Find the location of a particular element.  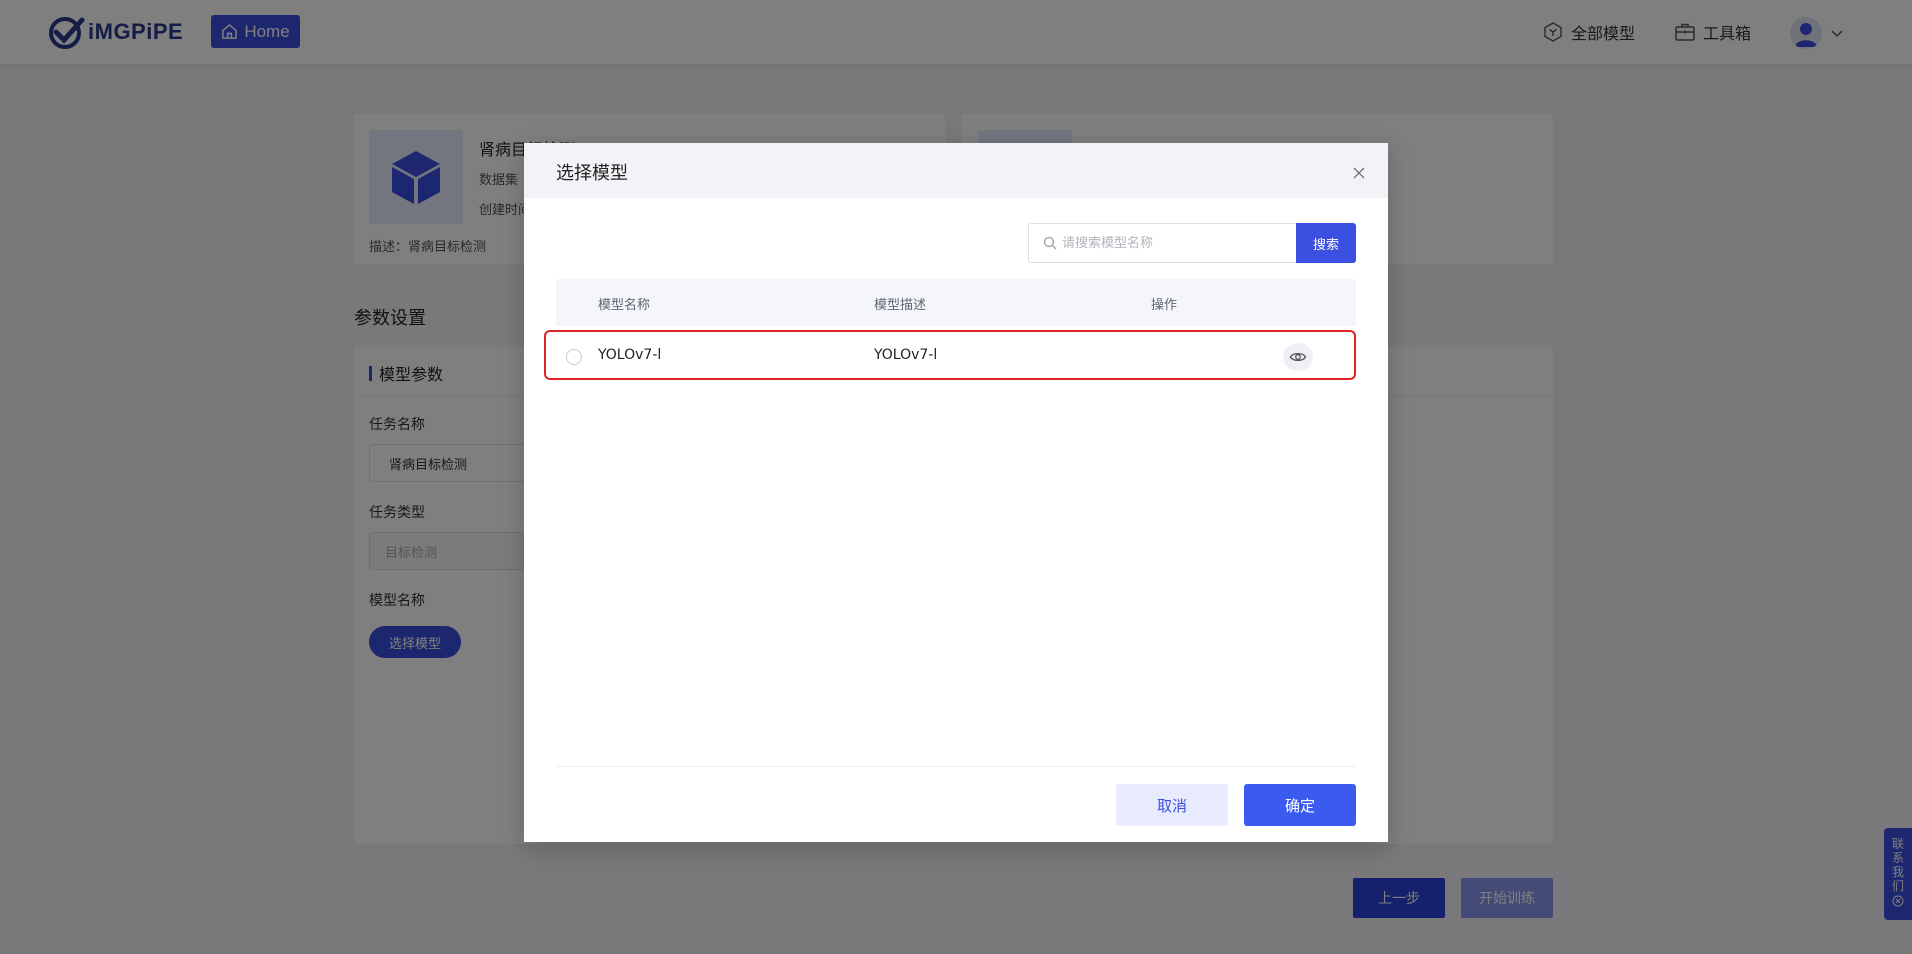

model-table-header: 模型名称 模型描述 操作 is located at coordinates (956, 302).